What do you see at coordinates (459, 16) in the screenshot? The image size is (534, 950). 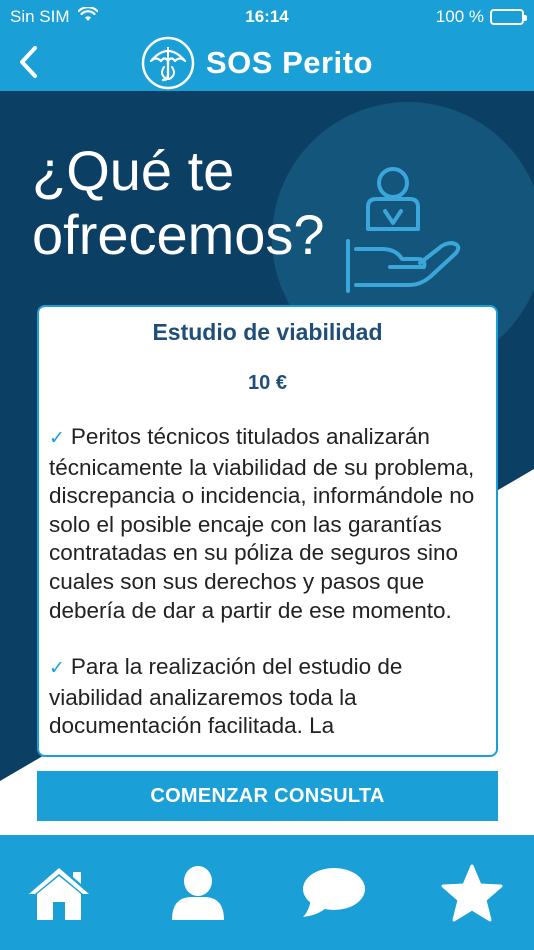 I see `battery-label: 100 %` at bounding box center [459, 16].